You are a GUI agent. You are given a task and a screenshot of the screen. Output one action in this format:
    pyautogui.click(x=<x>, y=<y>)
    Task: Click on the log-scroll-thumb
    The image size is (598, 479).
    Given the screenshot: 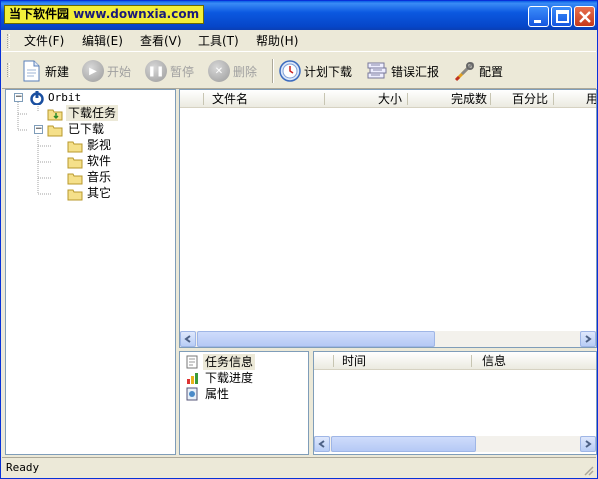 What is the action you would take?
    pyautogui.click(x=403, y=444)
    